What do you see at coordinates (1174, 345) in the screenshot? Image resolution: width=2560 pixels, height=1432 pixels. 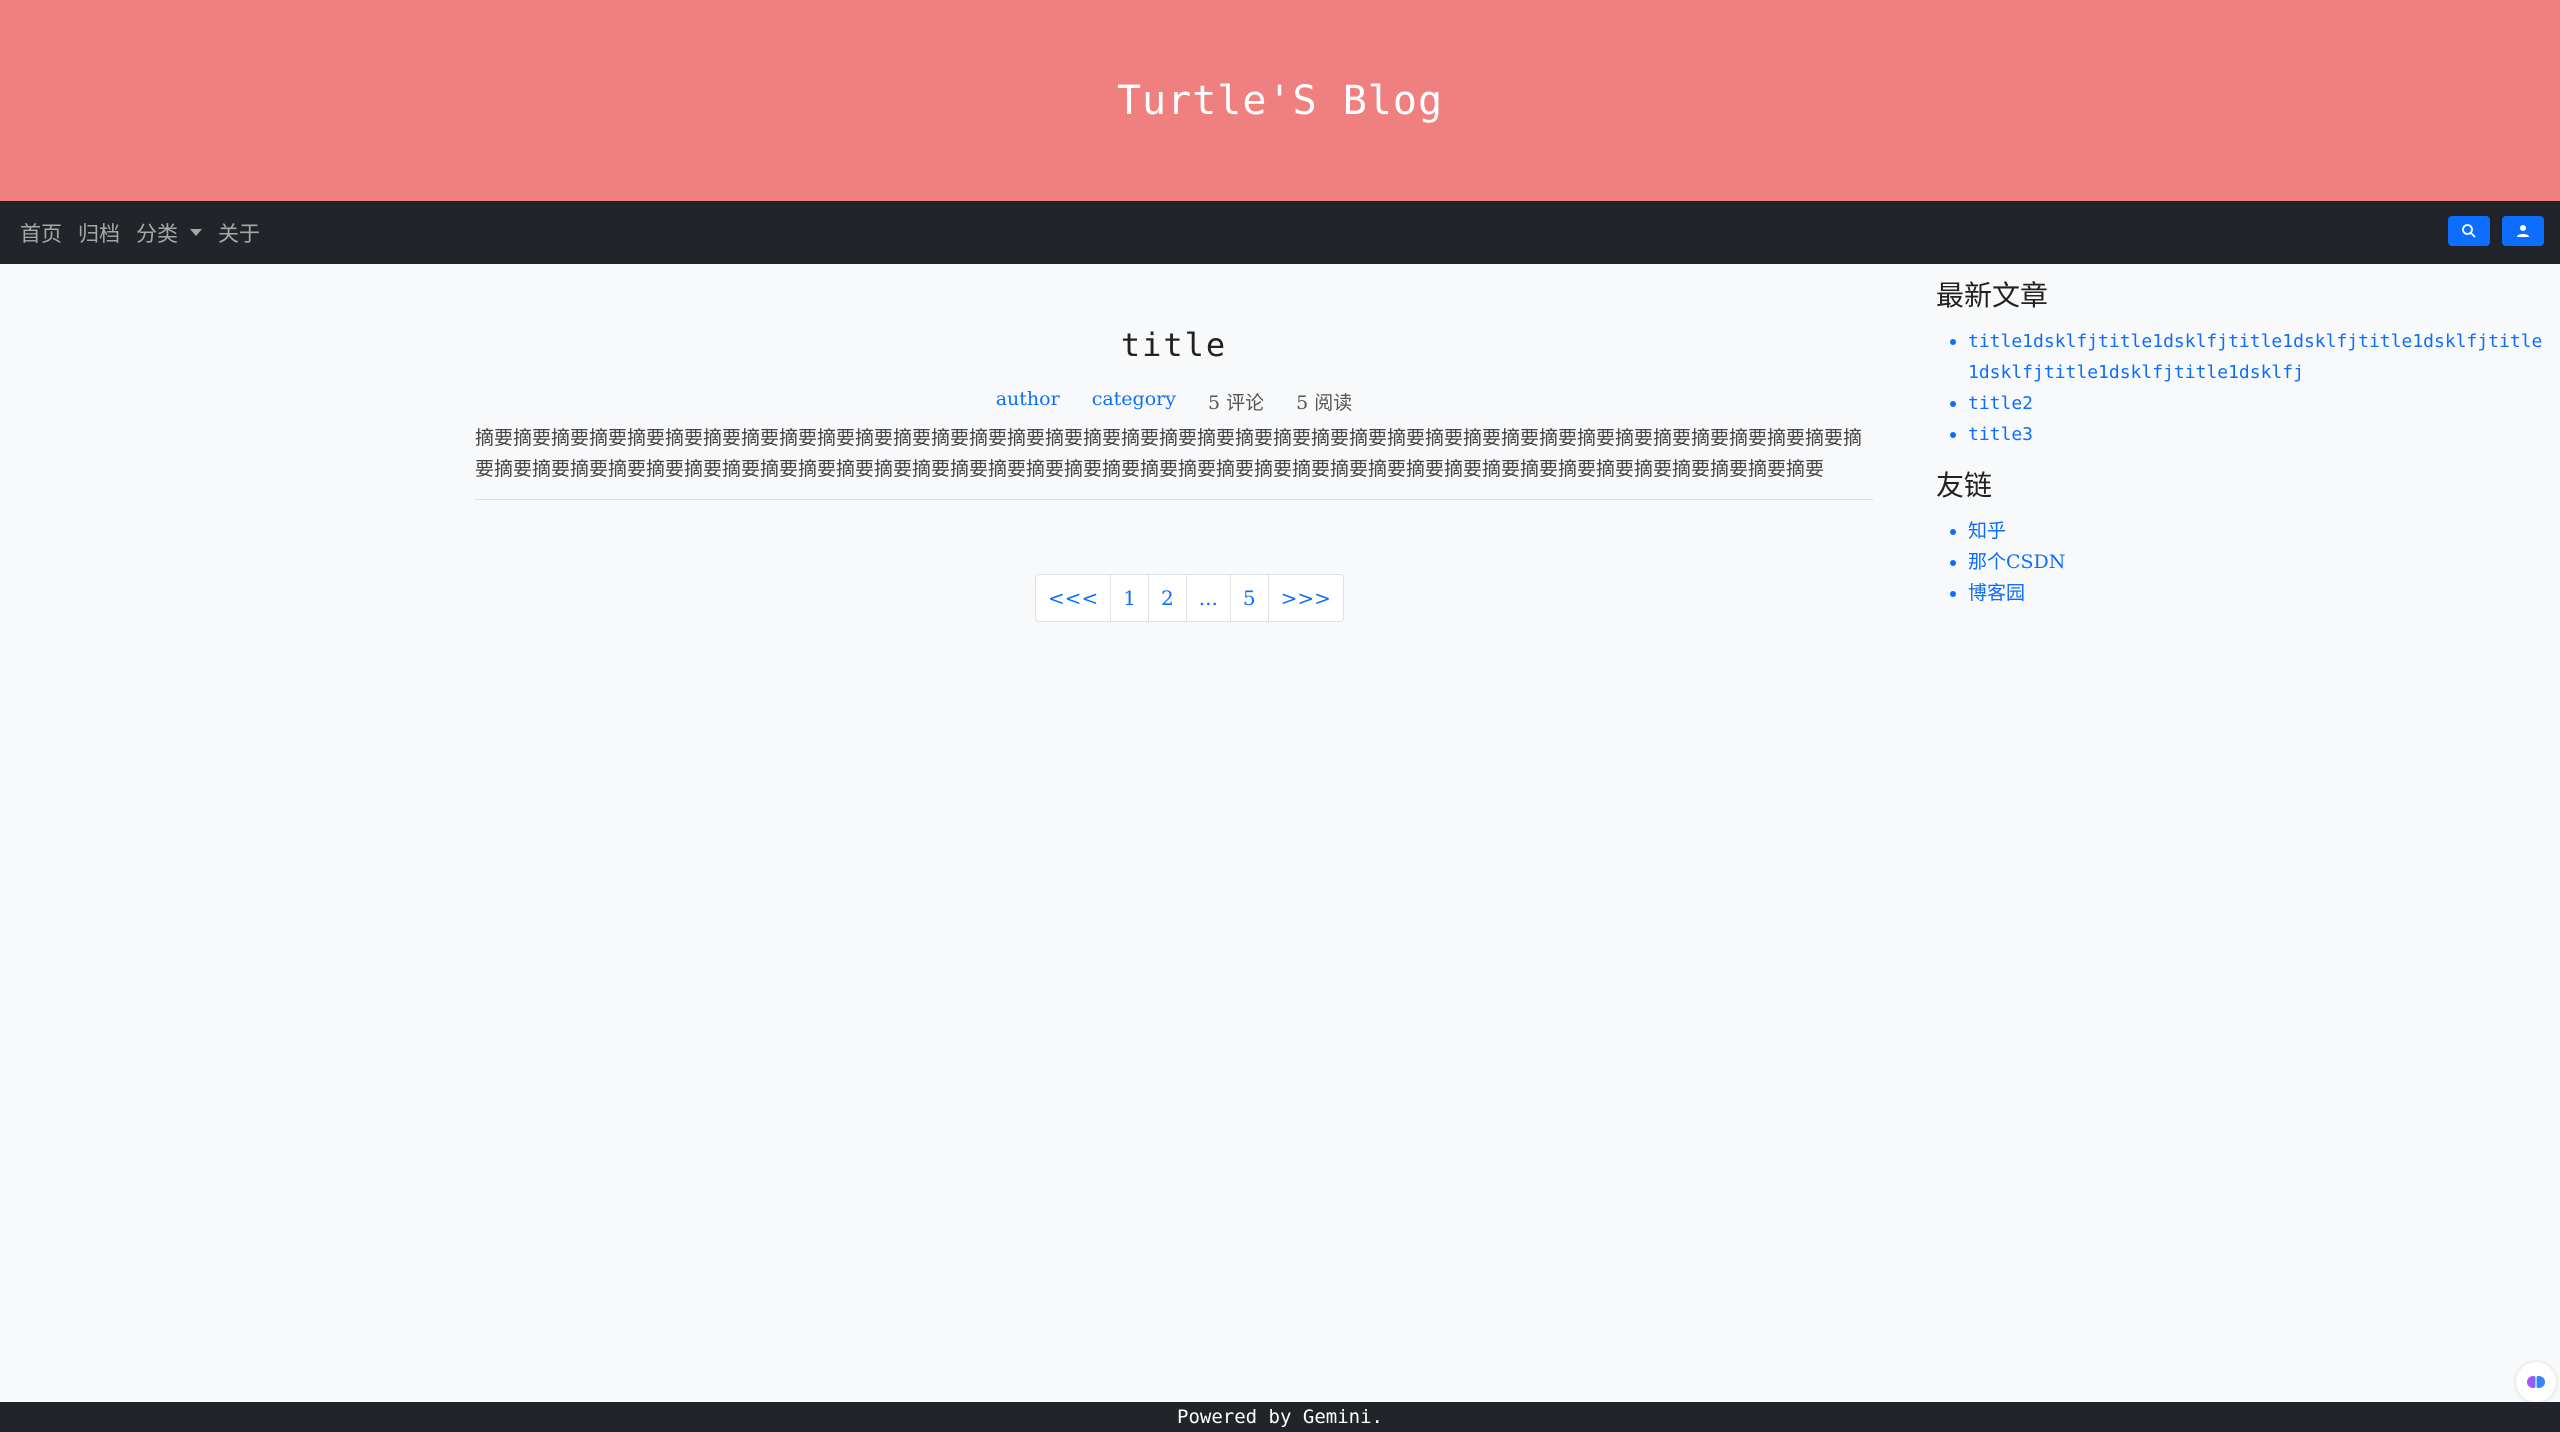 I see `post-title: title` at bounding box center [1174, 345].